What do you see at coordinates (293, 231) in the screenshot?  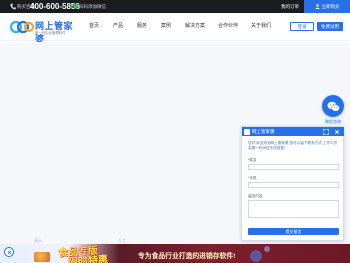 I see `submit-message-button: 提交留言` at bounding box center [293, 231].